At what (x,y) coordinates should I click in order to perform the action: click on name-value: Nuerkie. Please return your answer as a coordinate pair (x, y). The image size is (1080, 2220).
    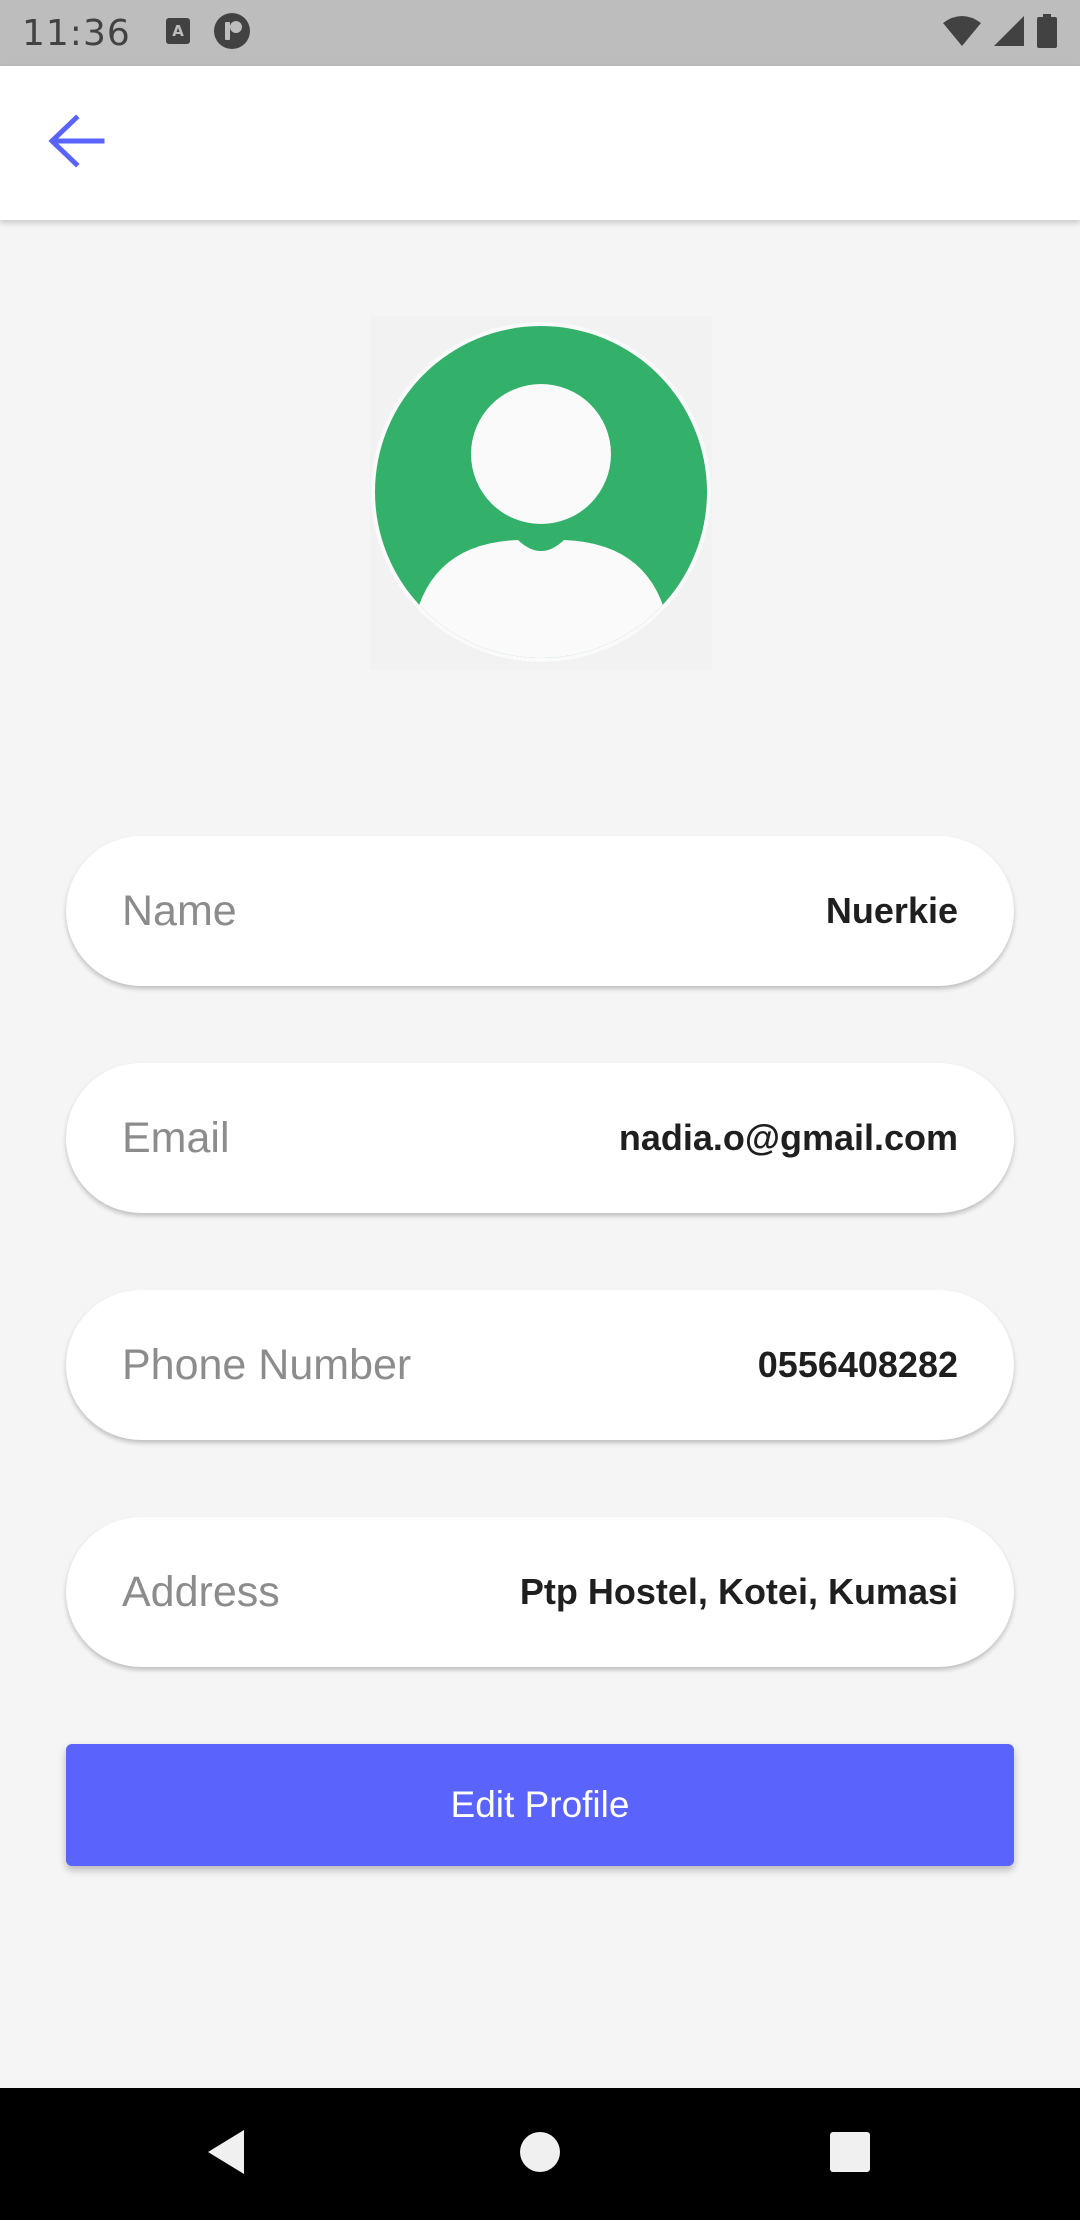
    Looking at the image, I should click on (891, 910).